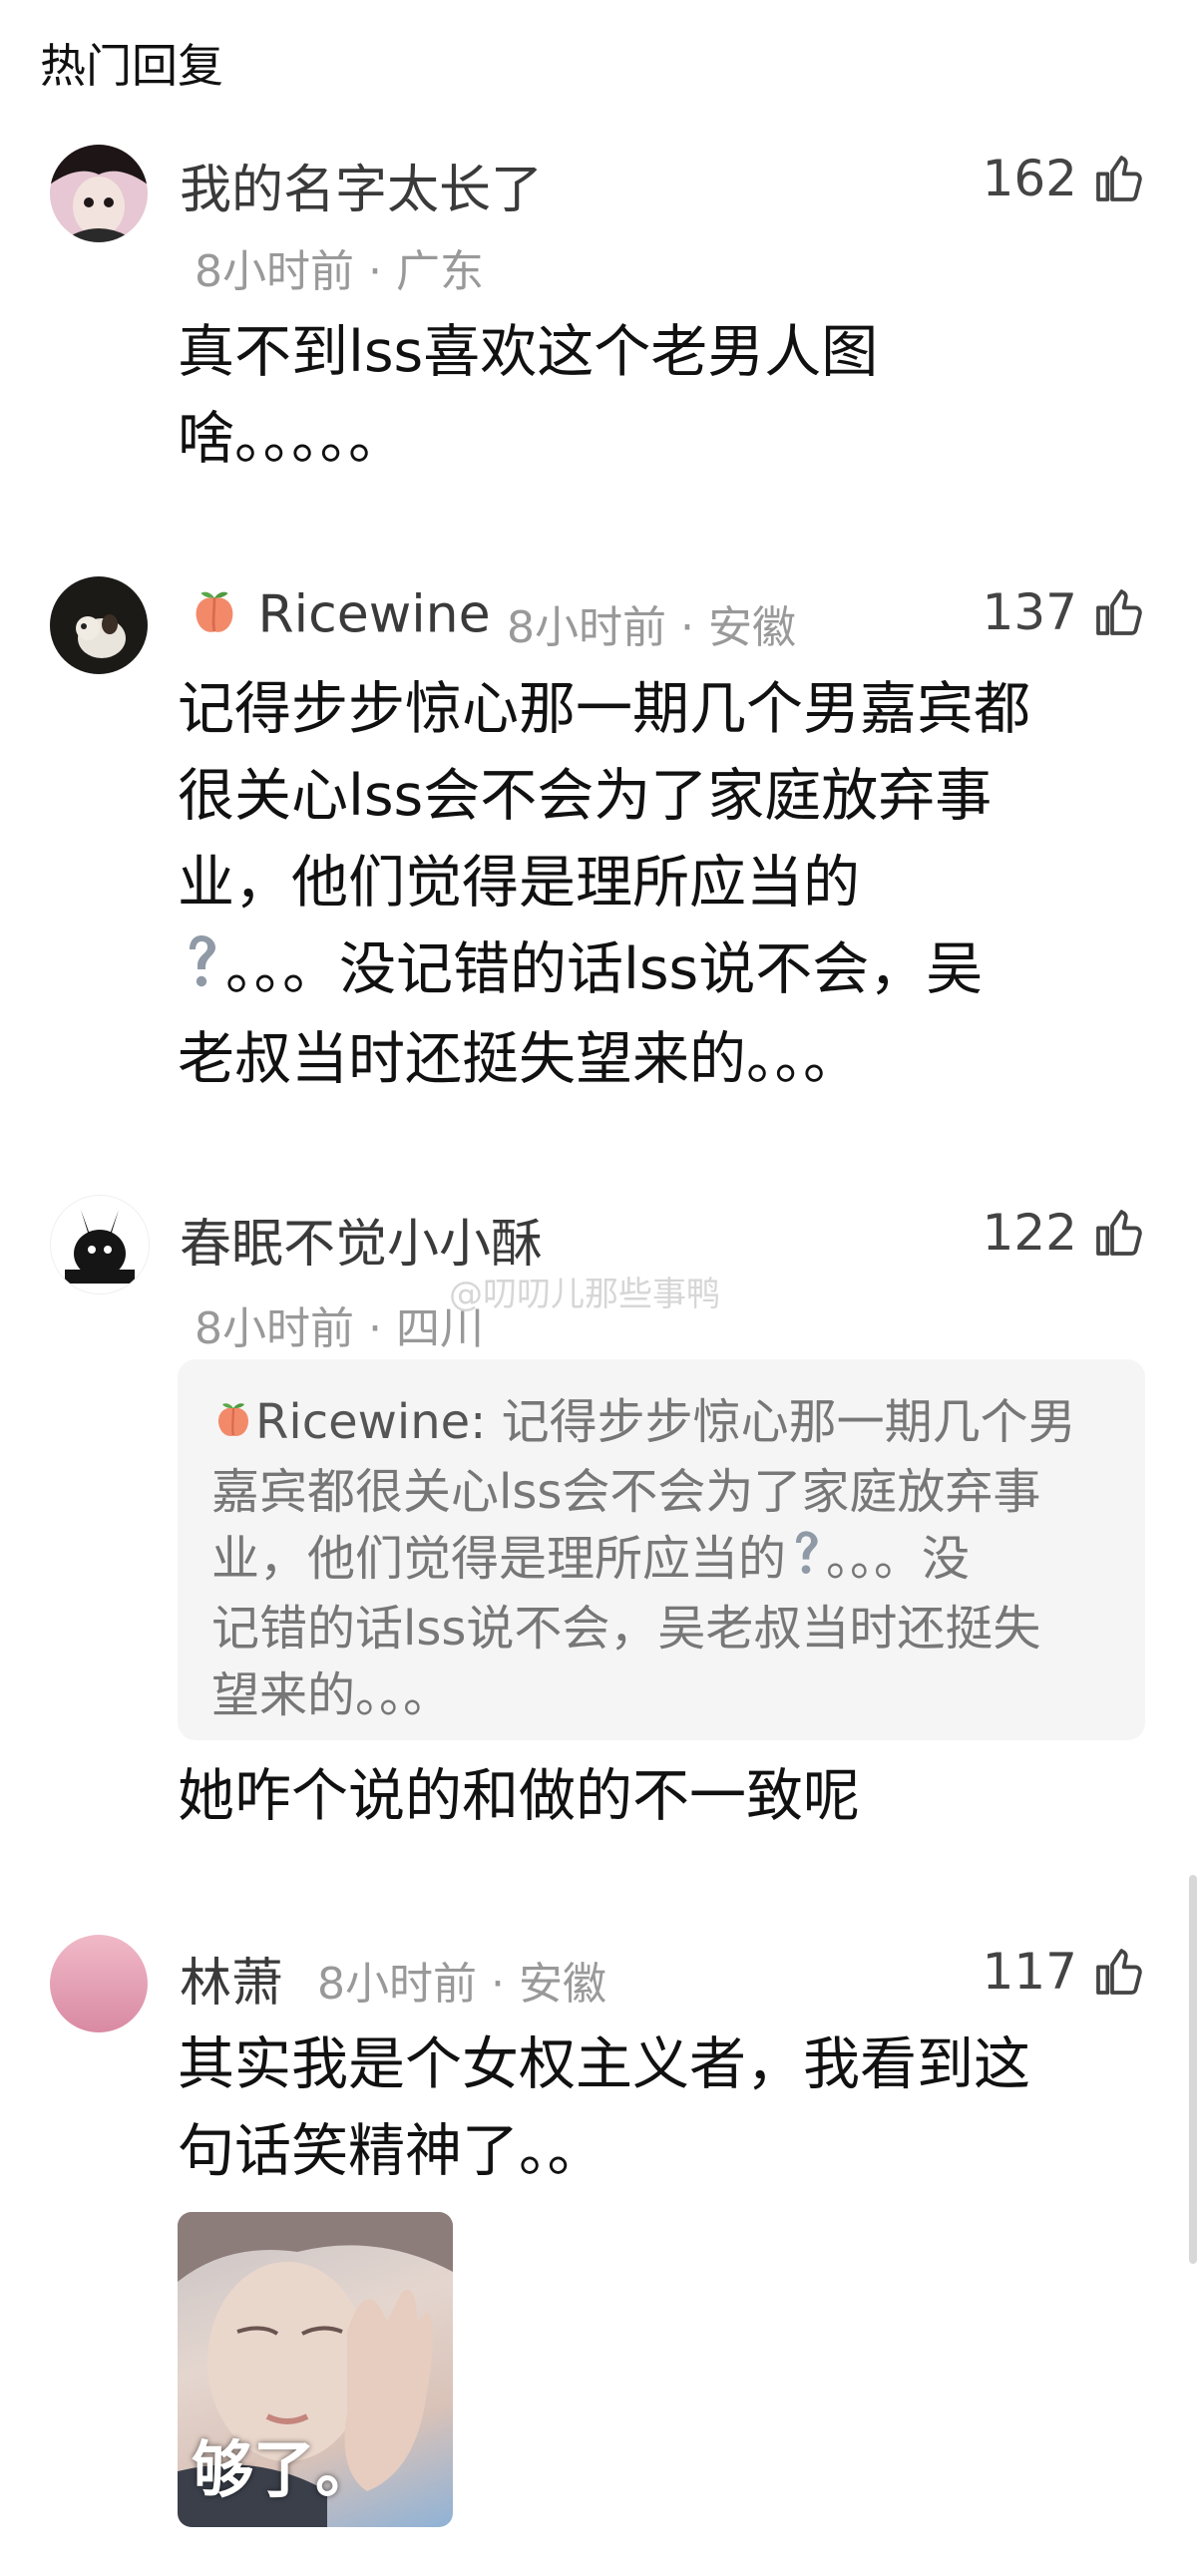 The height and width of the screenshot is (2576, 1197). Describe the element at coordinates (131, 66) in the screenshot. I see `section-title: 热门回复` at that location.